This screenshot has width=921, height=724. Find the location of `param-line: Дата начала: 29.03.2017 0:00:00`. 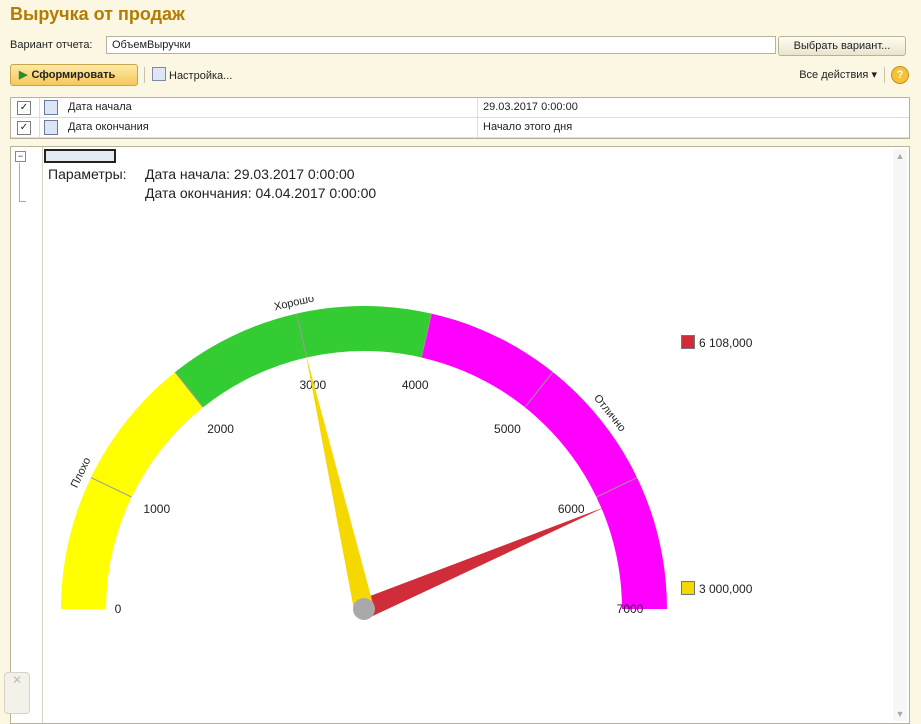

param-line: Дата начала: 29.03.2017 0:00:00 is located at coordinates (250, 174).